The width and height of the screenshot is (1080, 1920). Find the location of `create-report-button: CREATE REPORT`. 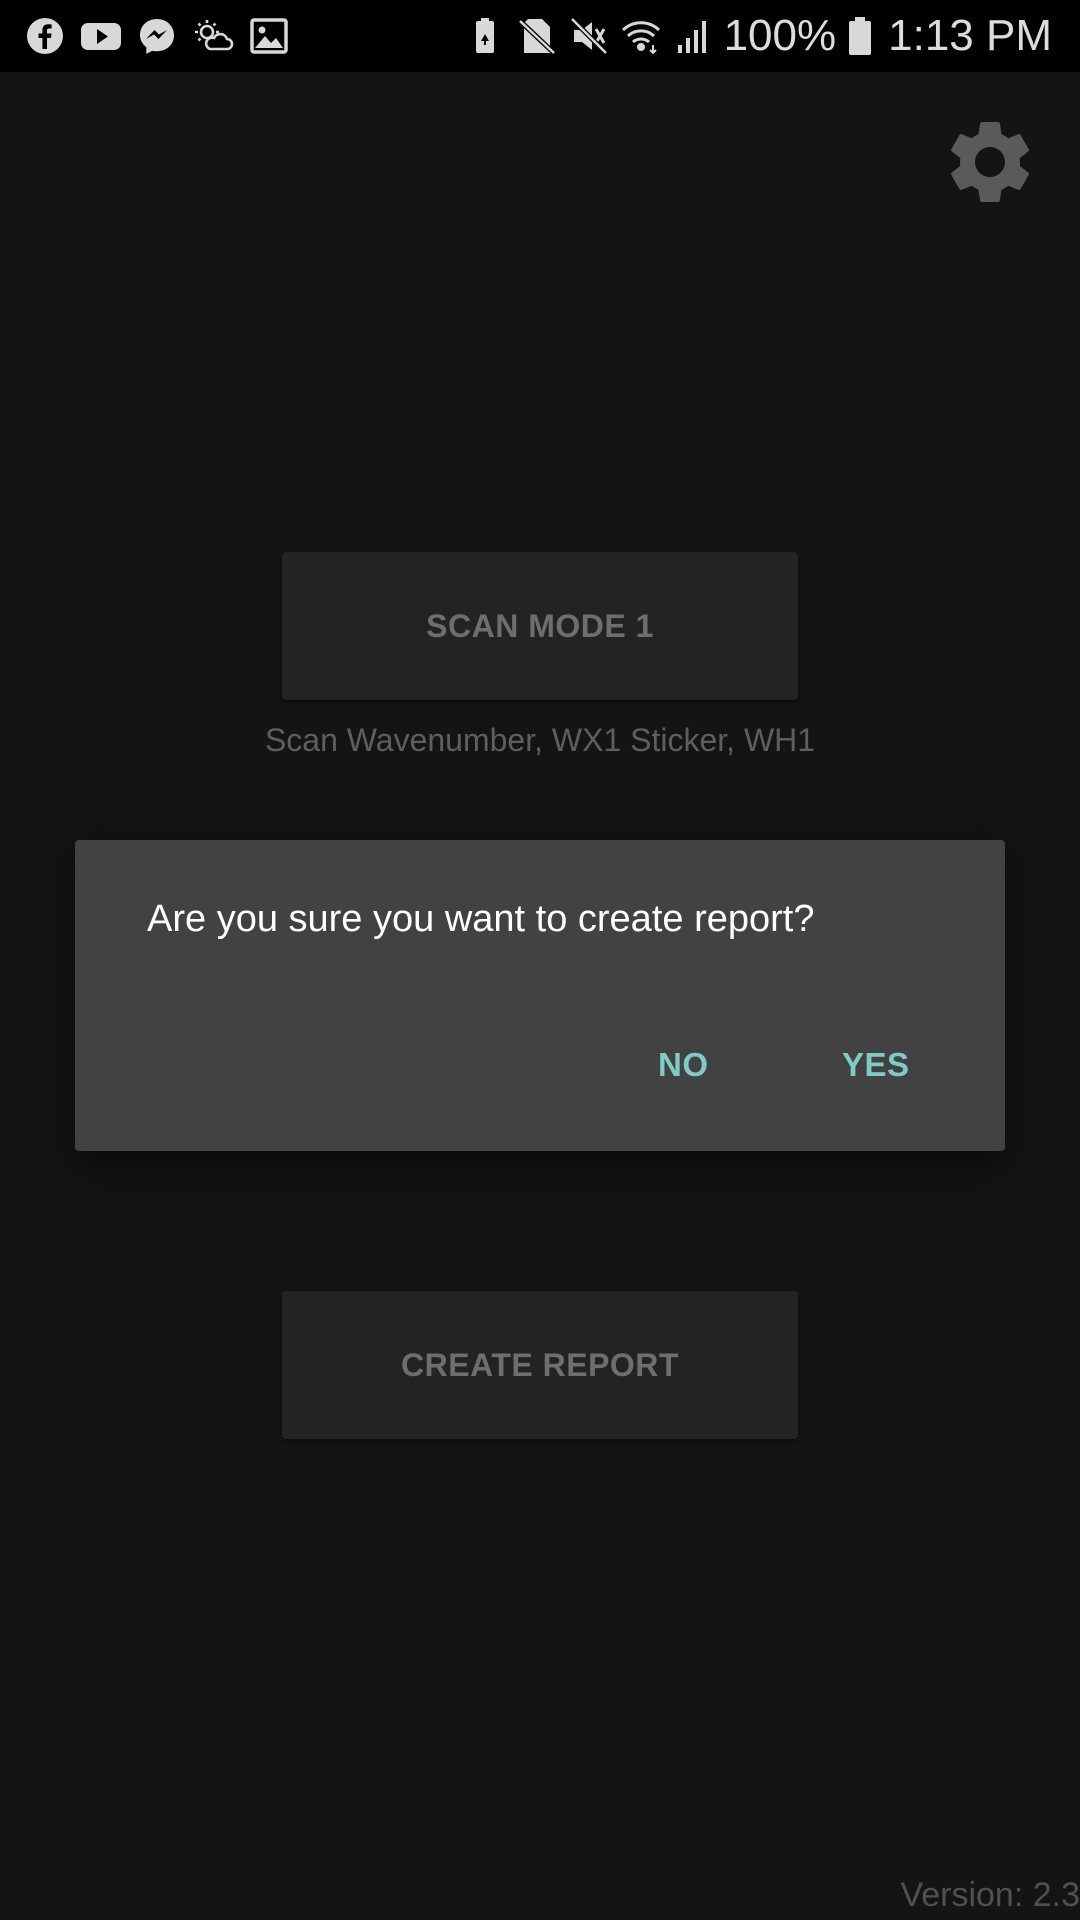

create-report-button: CREATE REPORT is located at coordinates (540, 1365).